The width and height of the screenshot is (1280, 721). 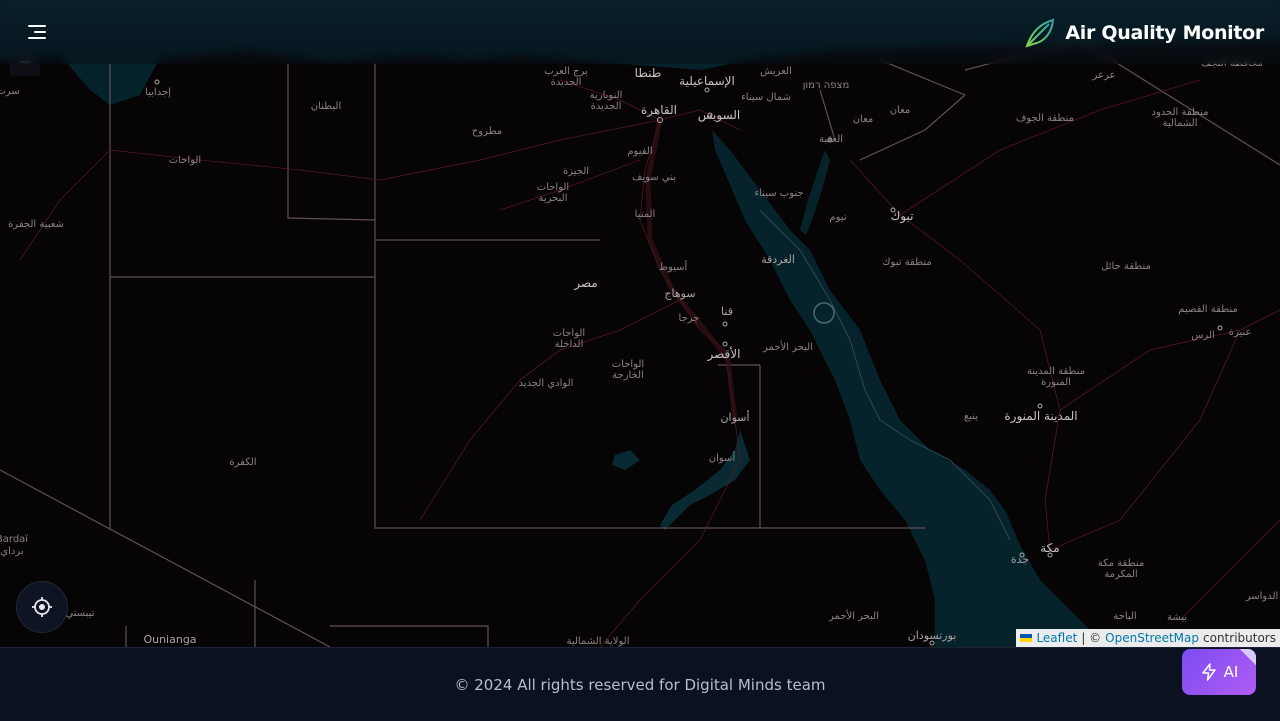 I want to click on map-label-aswan2: أسوان, so click(x=722, y=458).